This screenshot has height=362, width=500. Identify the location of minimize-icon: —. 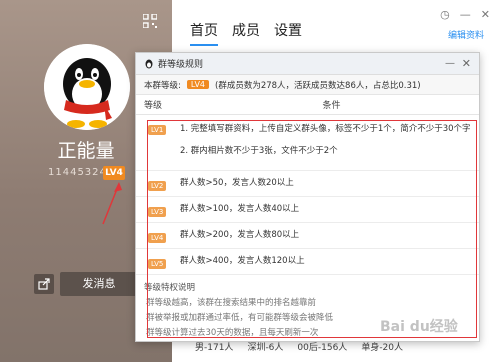
(465, 14).